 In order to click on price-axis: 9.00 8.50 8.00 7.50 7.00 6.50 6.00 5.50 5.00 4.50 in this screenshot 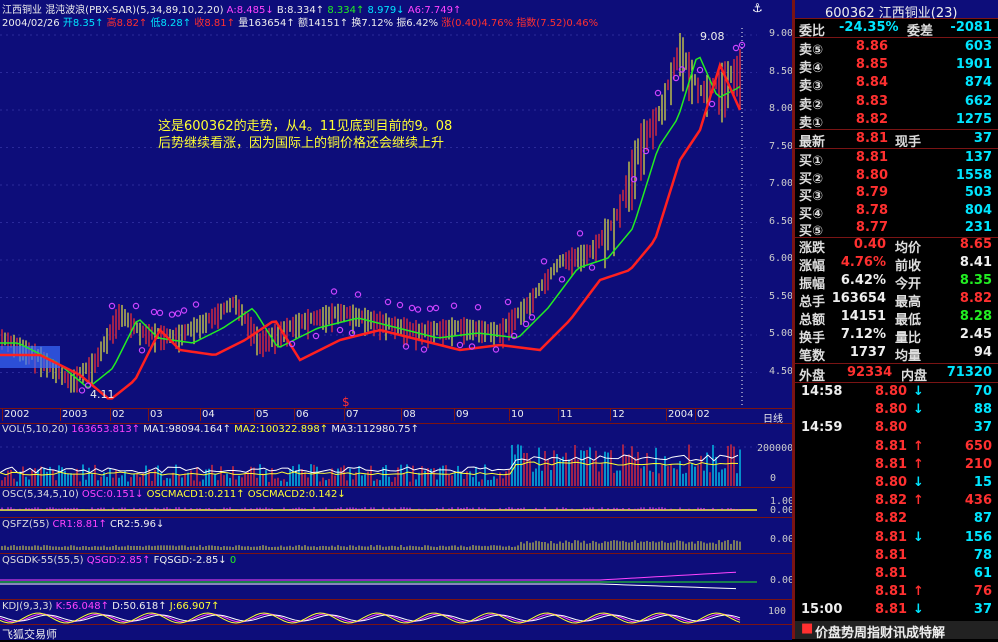, I will do `click(775, 218)`.